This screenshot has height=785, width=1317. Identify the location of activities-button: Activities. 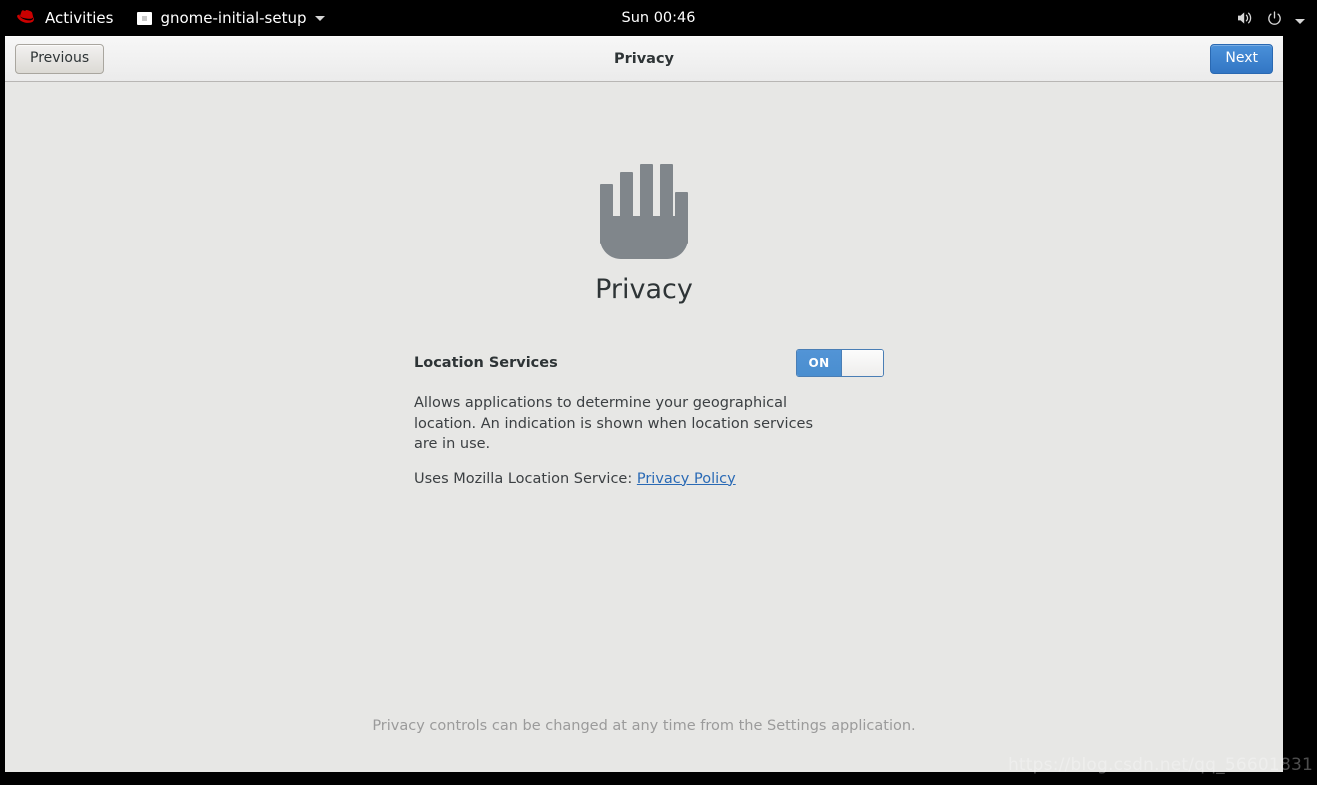
(65, 18).